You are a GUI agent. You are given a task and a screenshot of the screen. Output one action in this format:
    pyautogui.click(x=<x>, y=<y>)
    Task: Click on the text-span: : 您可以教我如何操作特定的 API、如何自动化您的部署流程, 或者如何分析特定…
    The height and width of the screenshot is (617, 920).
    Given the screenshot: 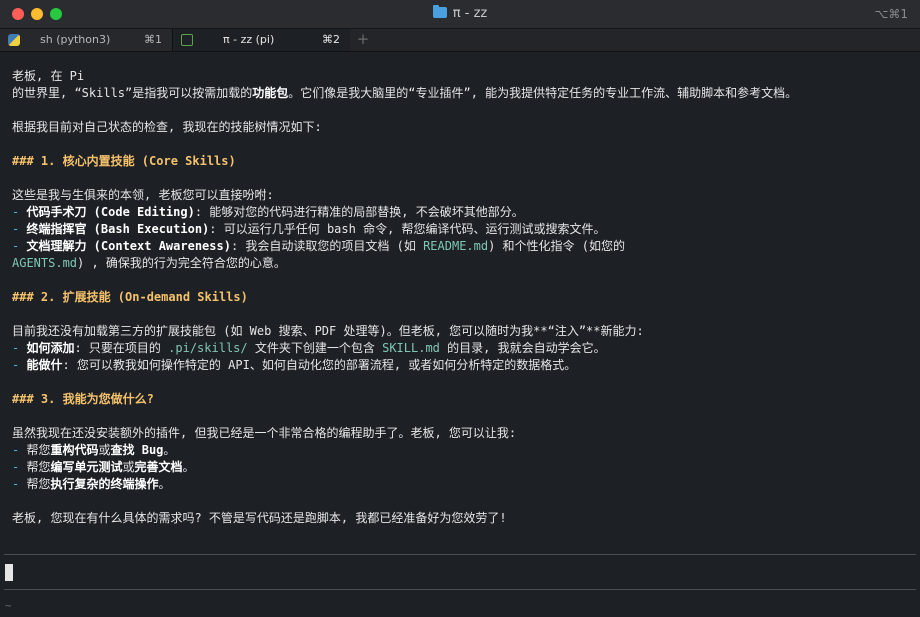 What is the action you would take?
    pyautogui.click(x=319, y=365)
    